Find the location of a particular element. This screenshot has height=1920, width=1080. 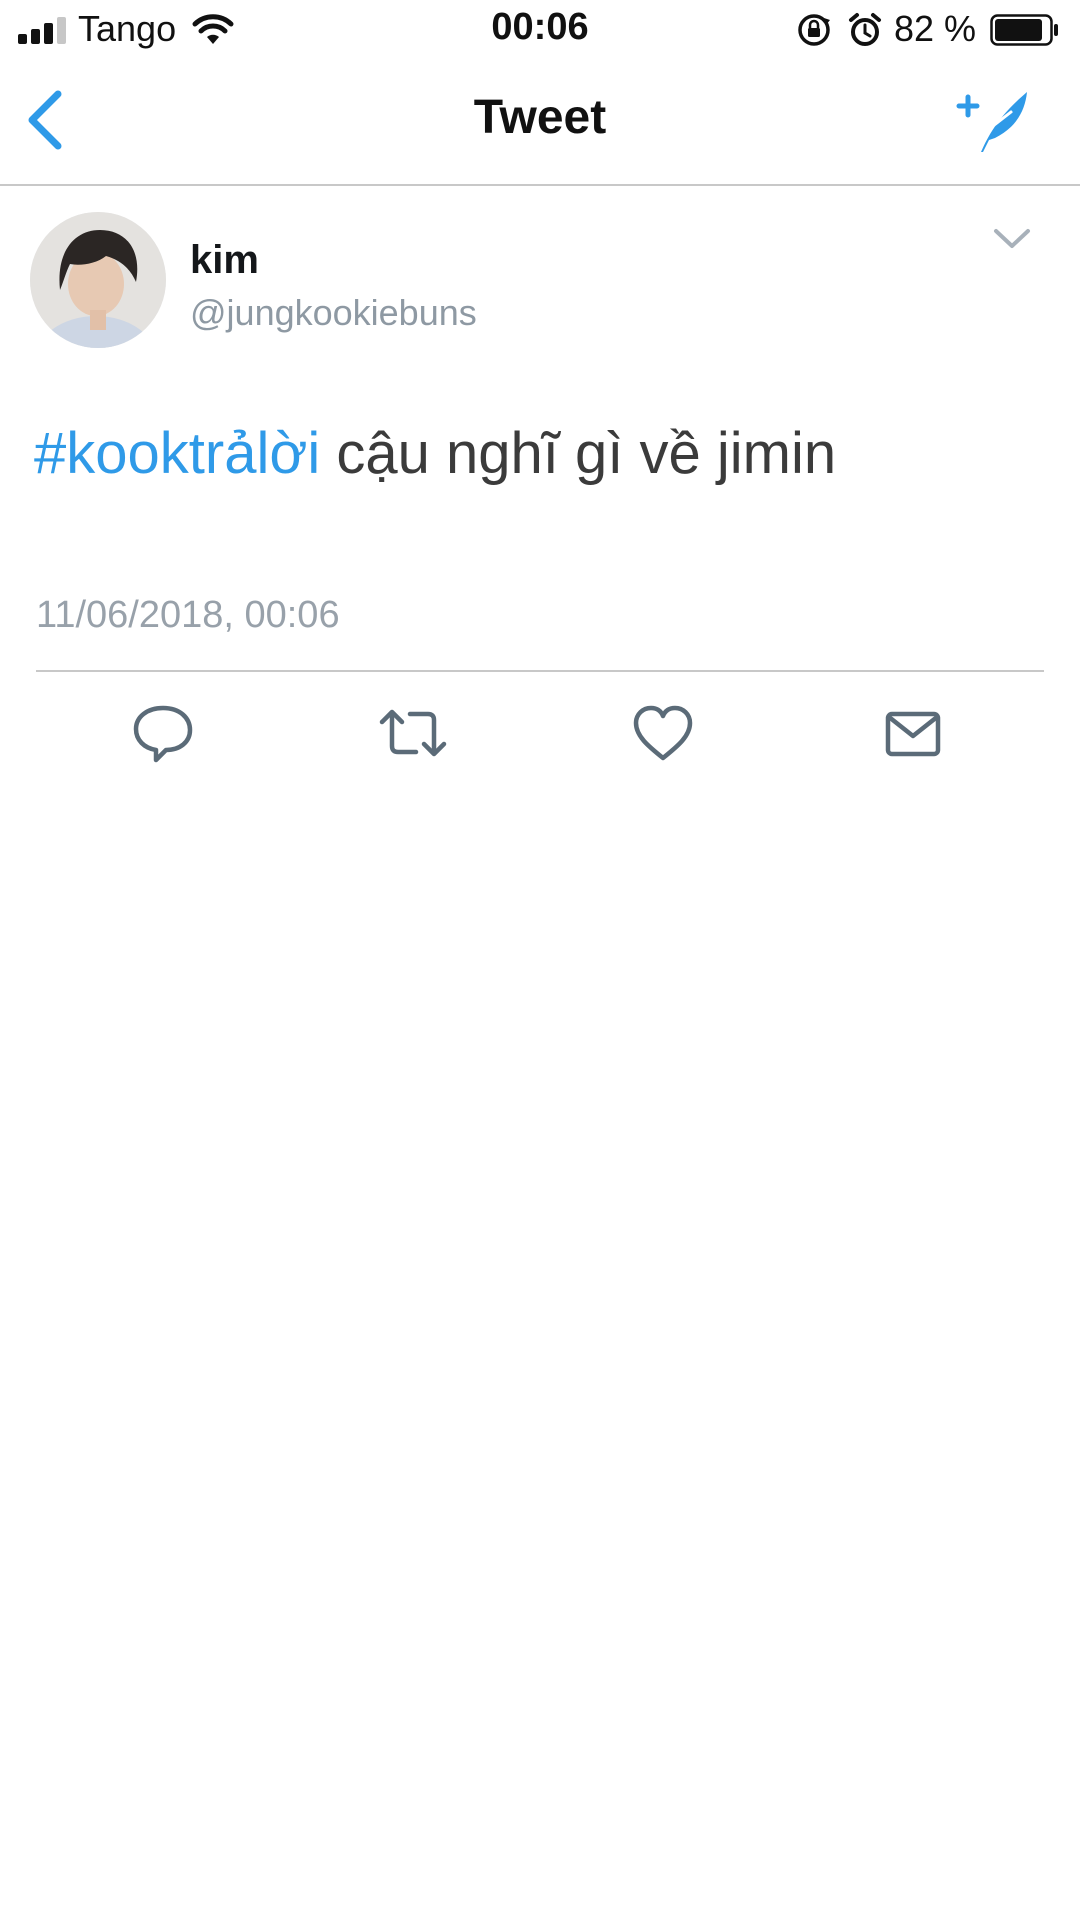

heart-icon is located at coordinates (663, 733).